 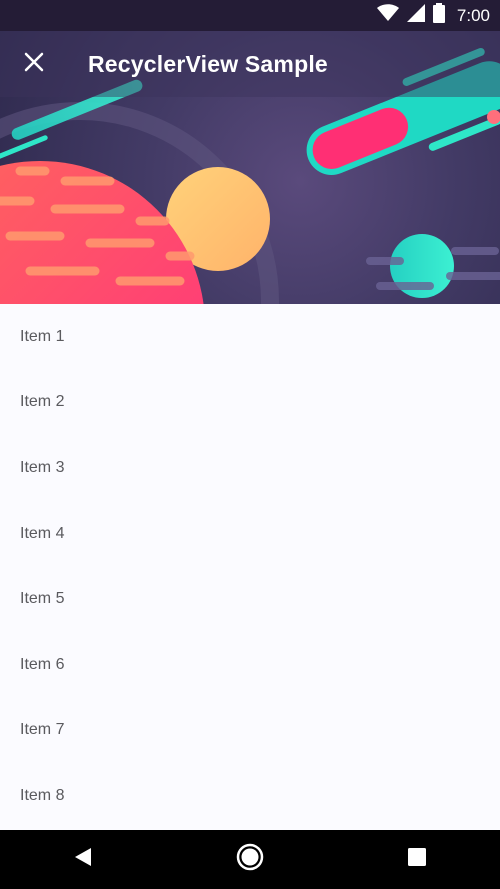 What do you see at coordinates (42, 402) in the screenshot?
I see `list-item-label: Item 2` at bounding box center [42, 402].